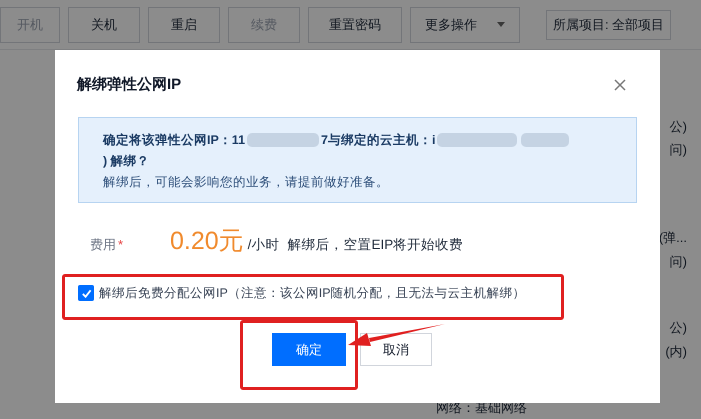  I want to click on fee-note: 解绑后，空置EIP将开始收费, so click(375, 245).